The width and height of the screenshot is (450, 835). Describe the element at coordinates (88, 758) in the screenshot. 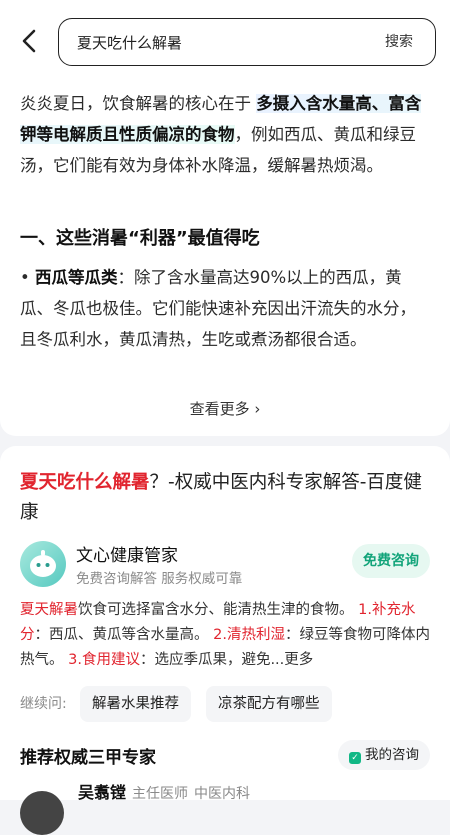

I see `recommend-title: 推荐权威三甲专家` at that location.